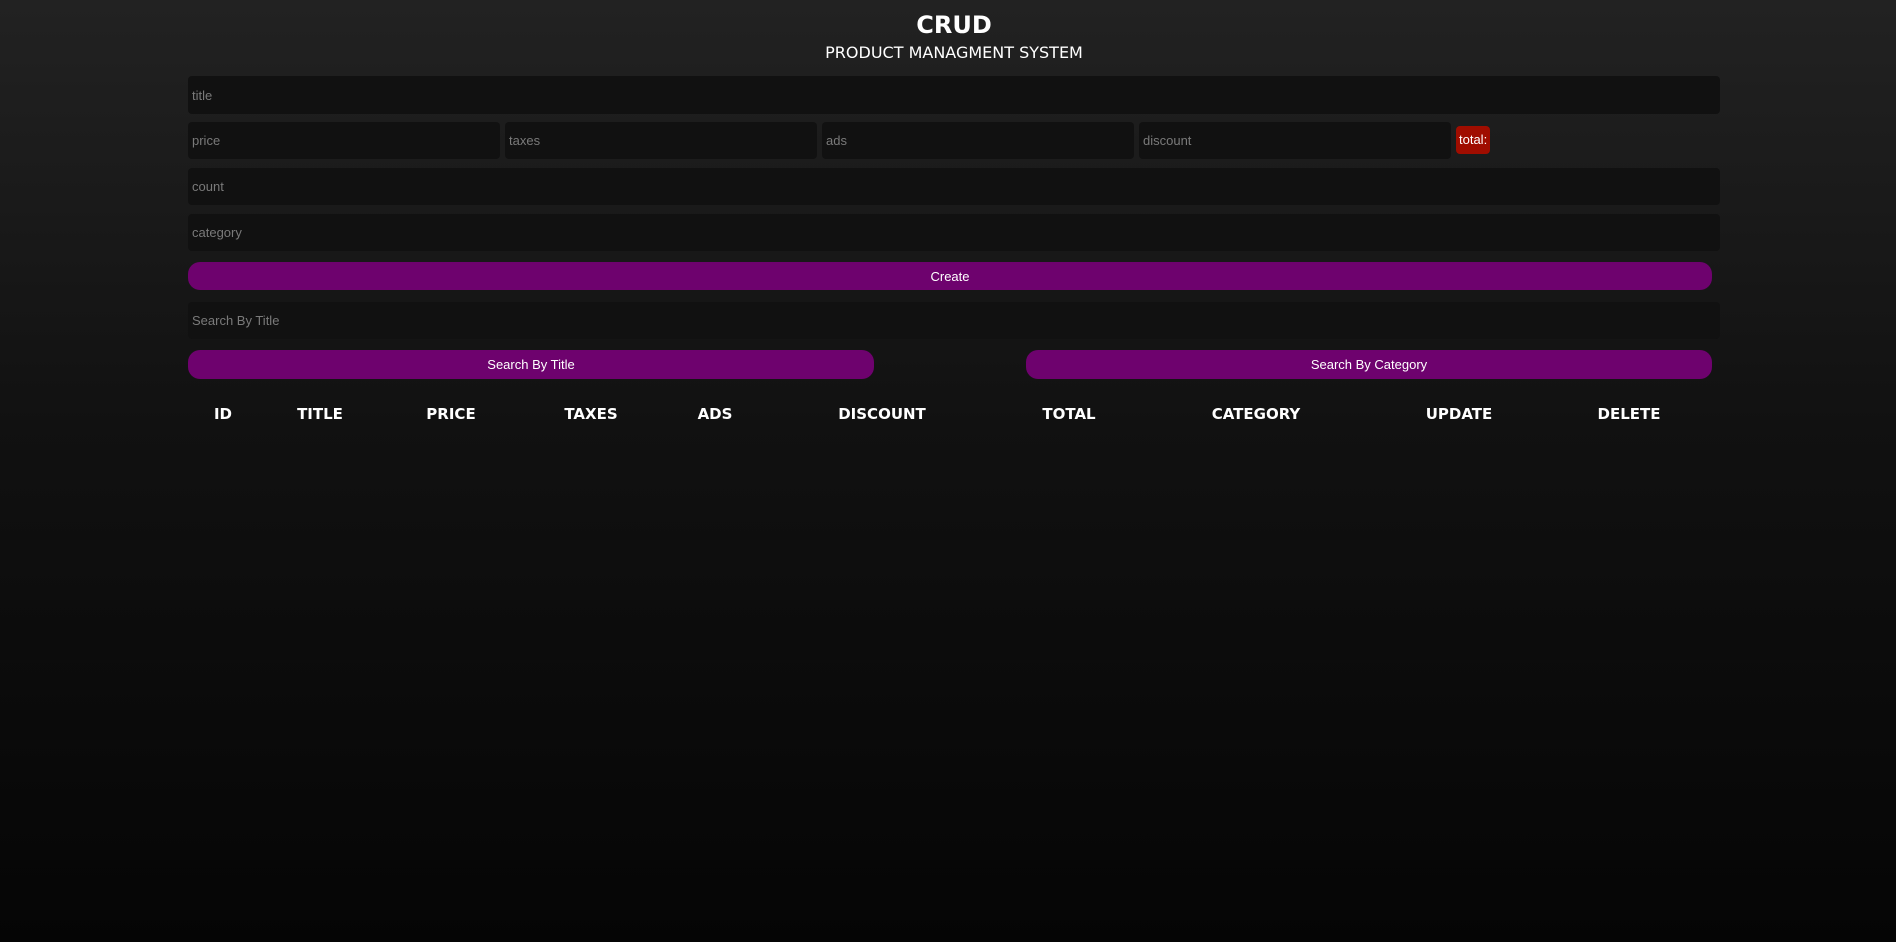  I want to click on taxes-input, so click(661, 140).